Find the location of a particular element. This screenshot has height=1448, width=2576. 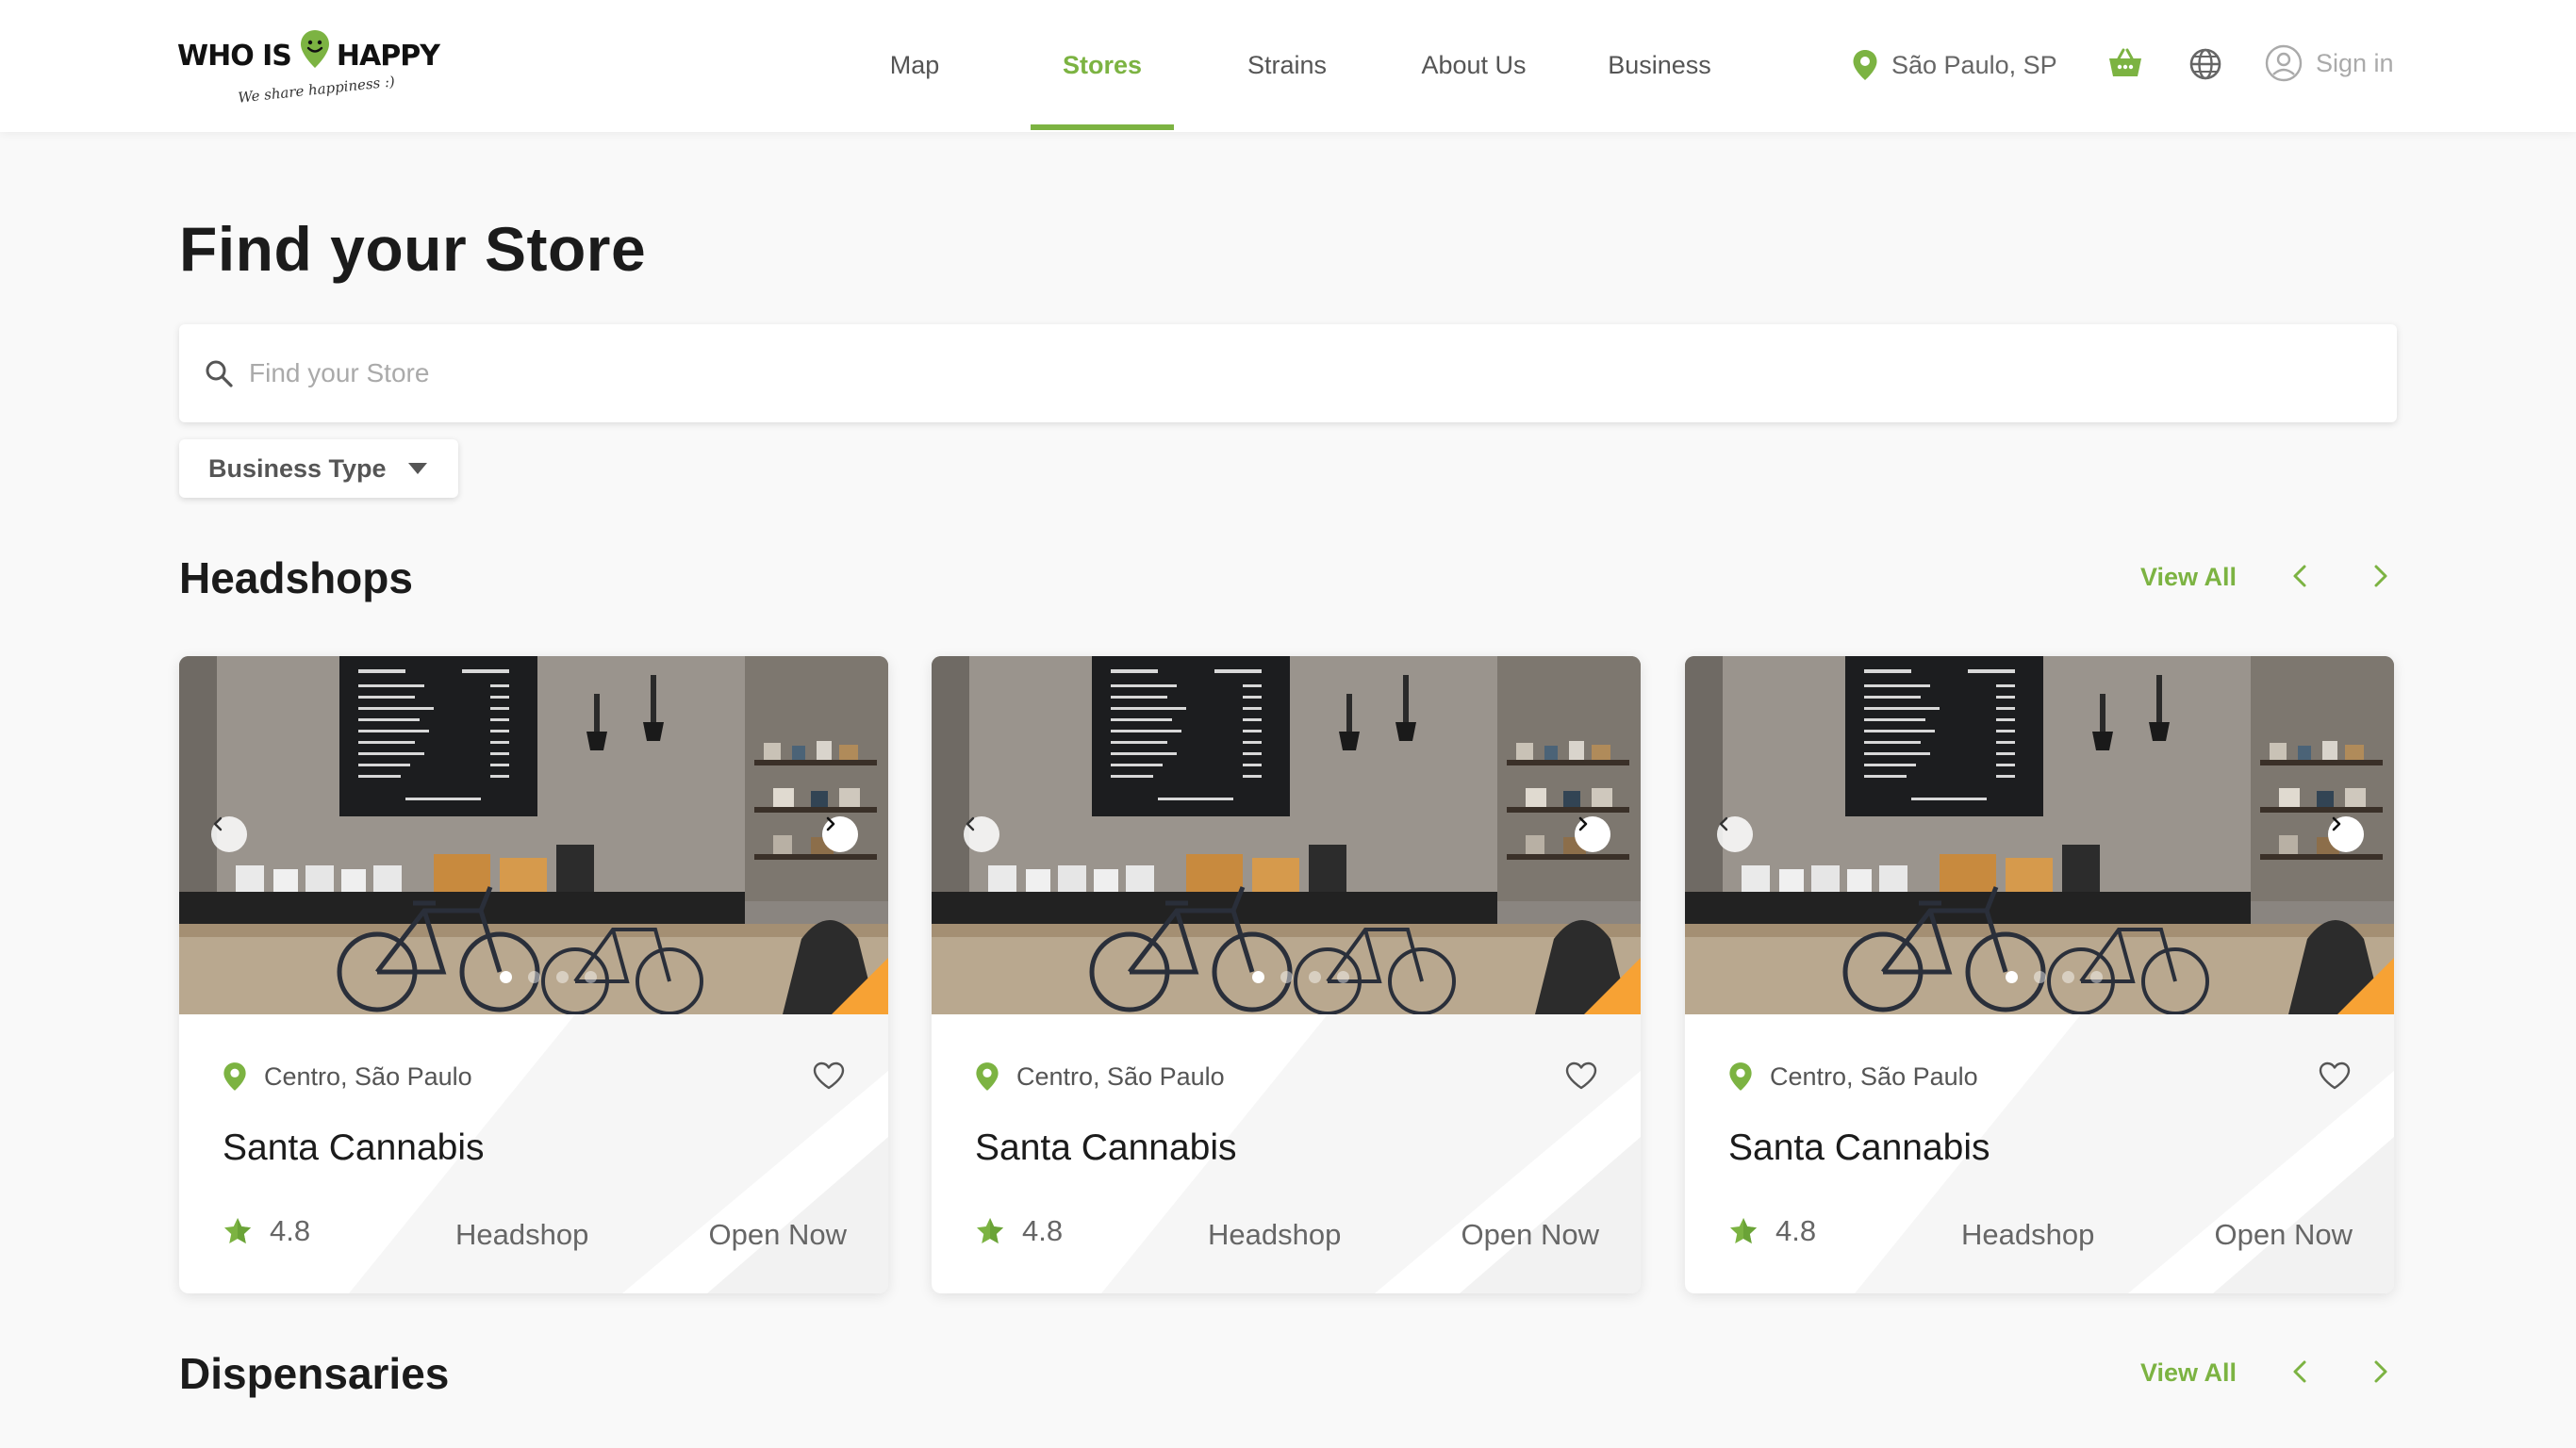

location-label: São Paulo, SP is located at coordinates (1974, 64).